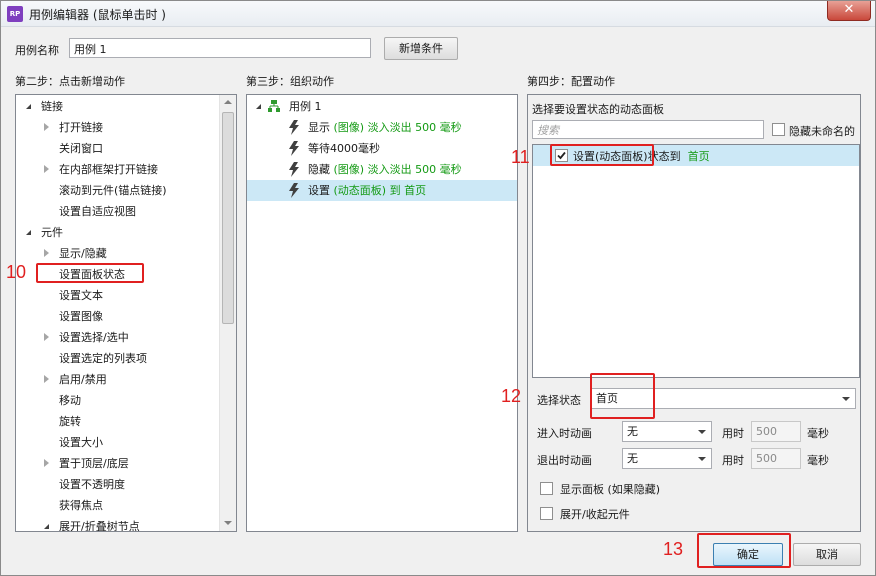 The height and width of the screenshot is (576, 876). What do you see at coordinates (610, 489) in the screenshot?
I see `show-panel-label: 显示面板 (如果隐藏)` at bounding box center [610, 489].